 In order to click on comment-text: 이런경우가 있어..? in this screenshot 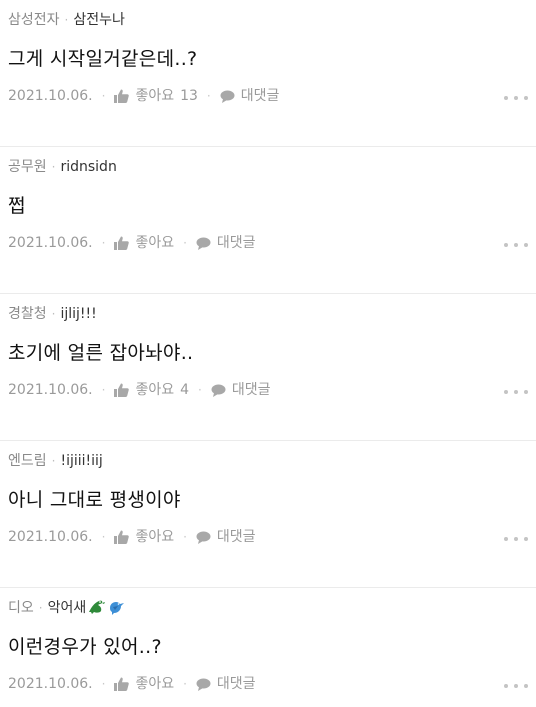, I will do `click(85, 647)`.